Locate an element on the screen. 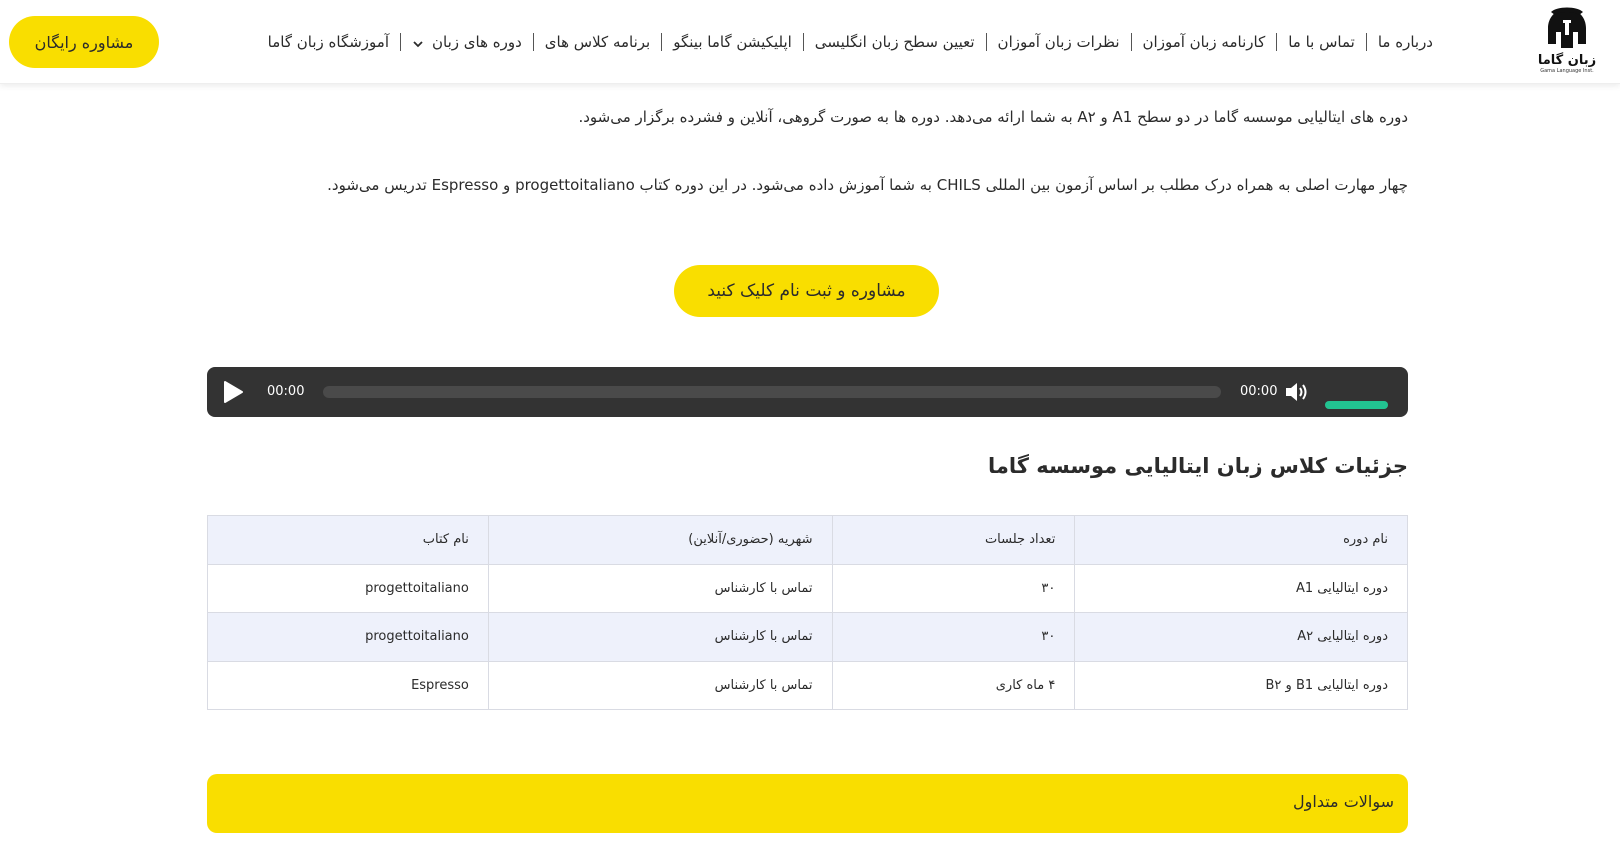 The image size is (1620, 857). volume-icon is located at coordinates (1297, 392).